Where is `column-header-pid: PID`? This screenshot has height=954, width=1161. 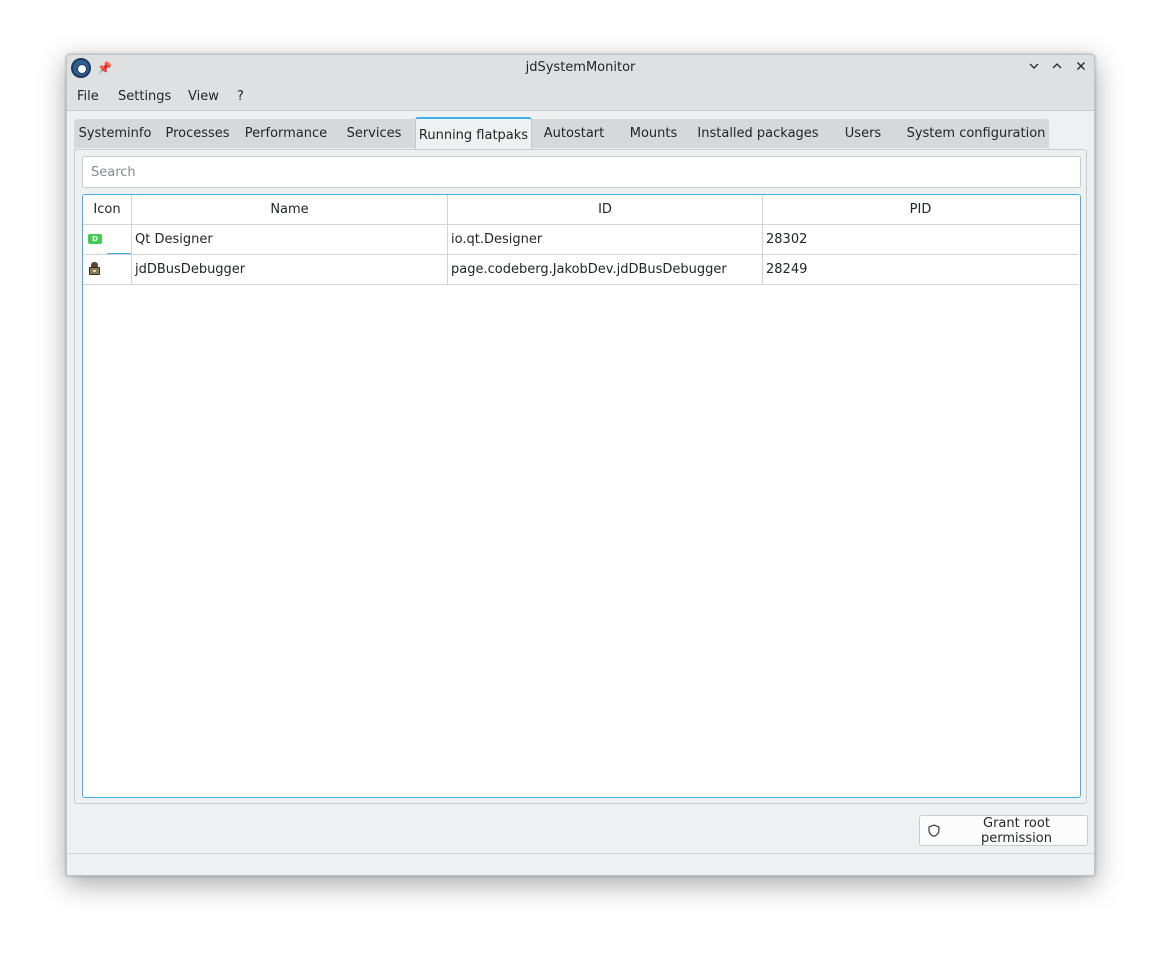 column-header-pid: PID is located at coordinates (920, 210).